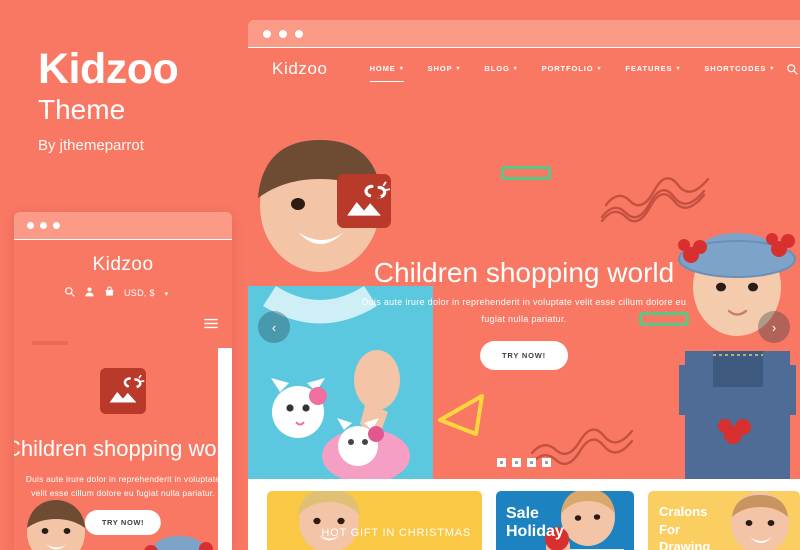  I want to click on hero-heading: Children shopping world, so click(524, 272).